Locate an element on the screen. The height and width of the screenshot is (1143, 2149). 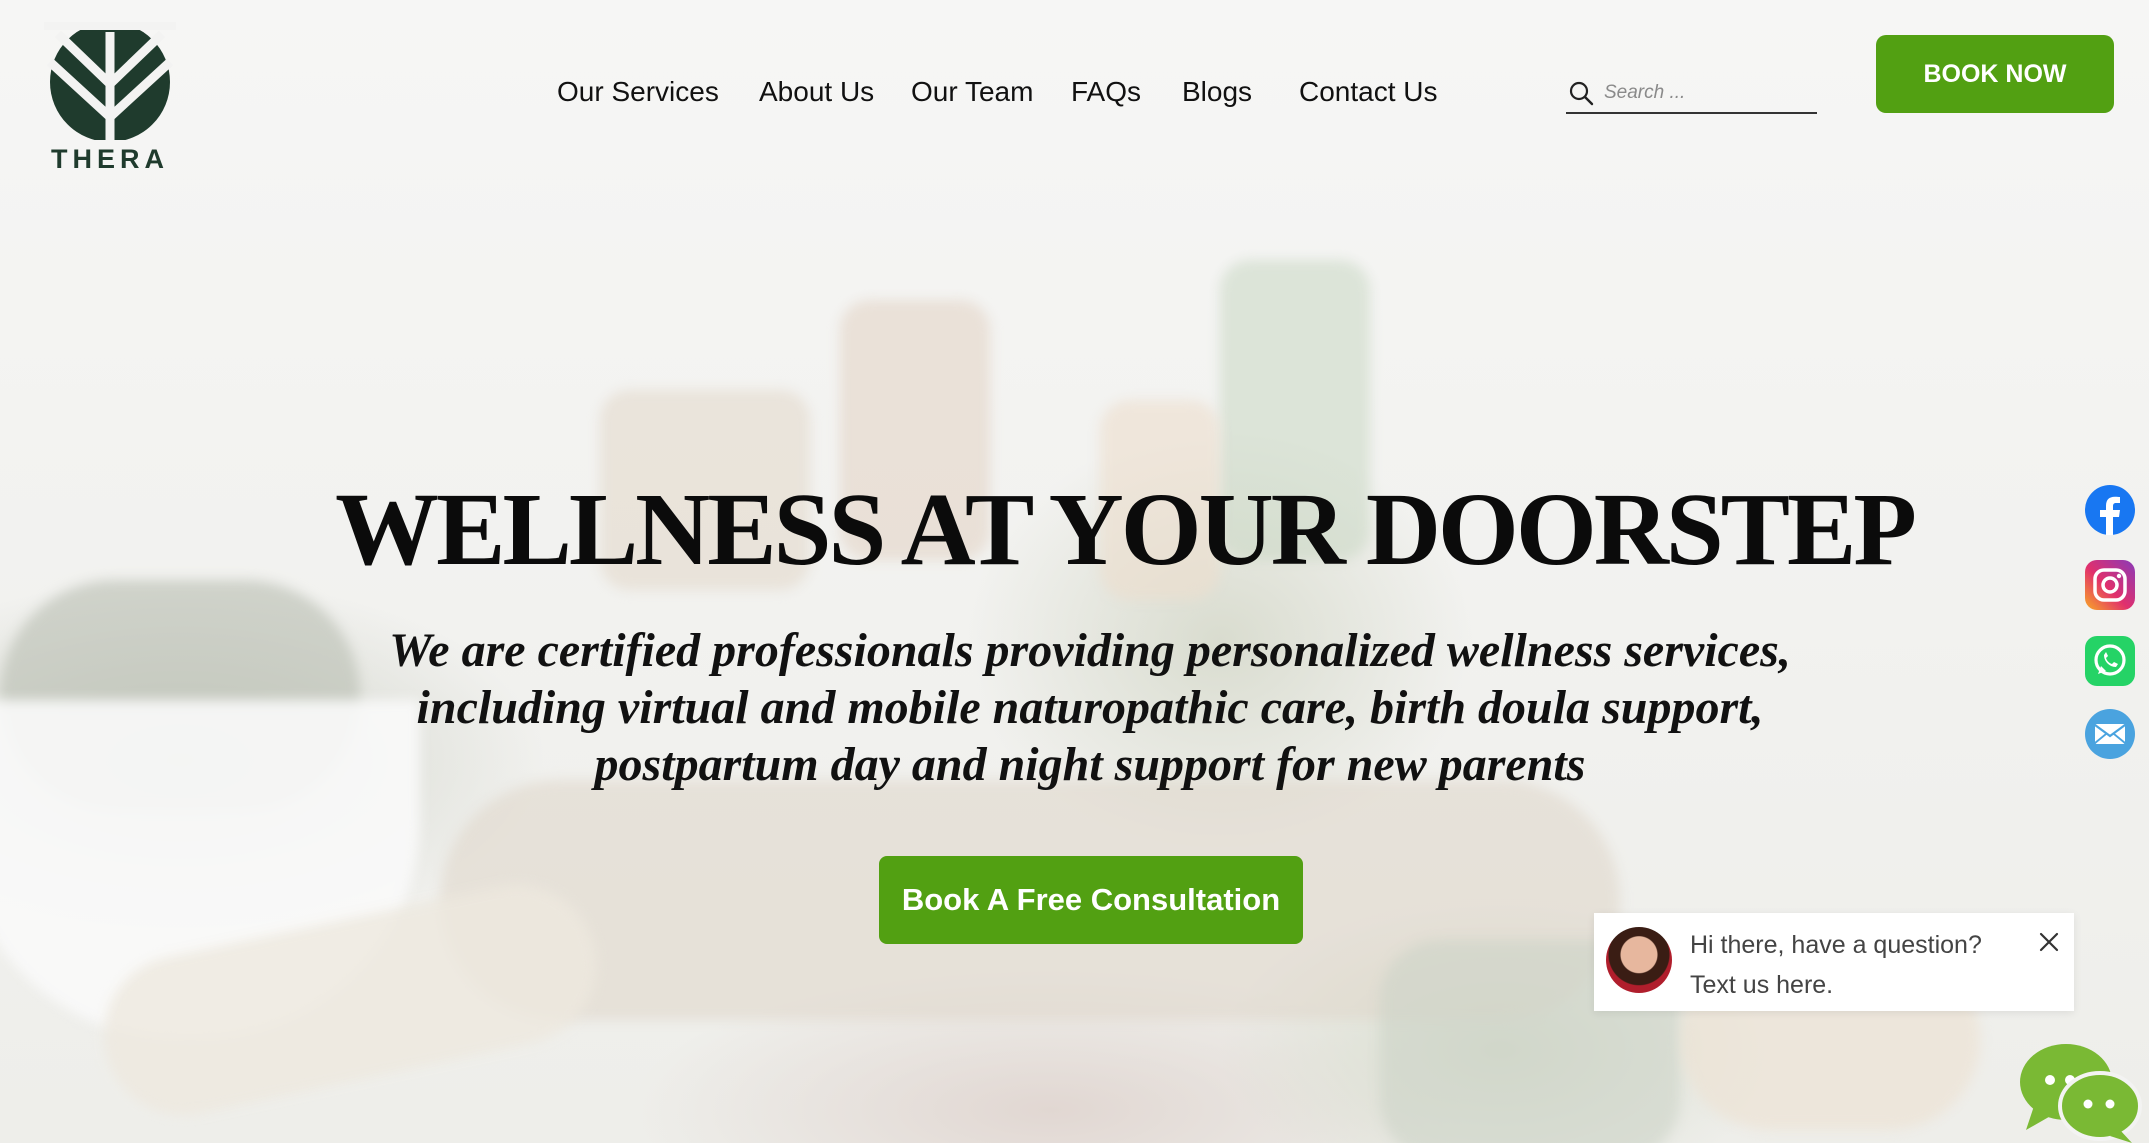
thera-logo: THERA is located at coordinates (110, 98).